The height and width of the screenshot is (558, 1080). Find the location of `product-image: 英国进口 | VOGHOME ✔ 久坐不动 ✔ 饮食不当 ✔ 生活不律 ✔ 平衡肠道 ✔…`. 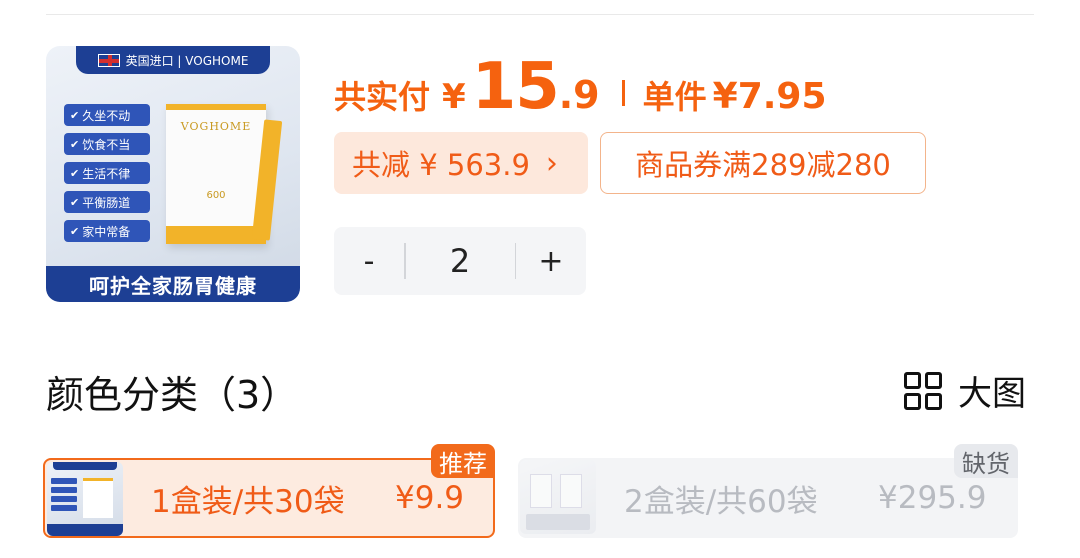

product-image: 英国进口 | VOGHOME ✔ 久坐不动 ✔ 饮食不当 ✔ 生活不律 ✔ 平衡肠道 ✔… is located at coordinates (173, 174).